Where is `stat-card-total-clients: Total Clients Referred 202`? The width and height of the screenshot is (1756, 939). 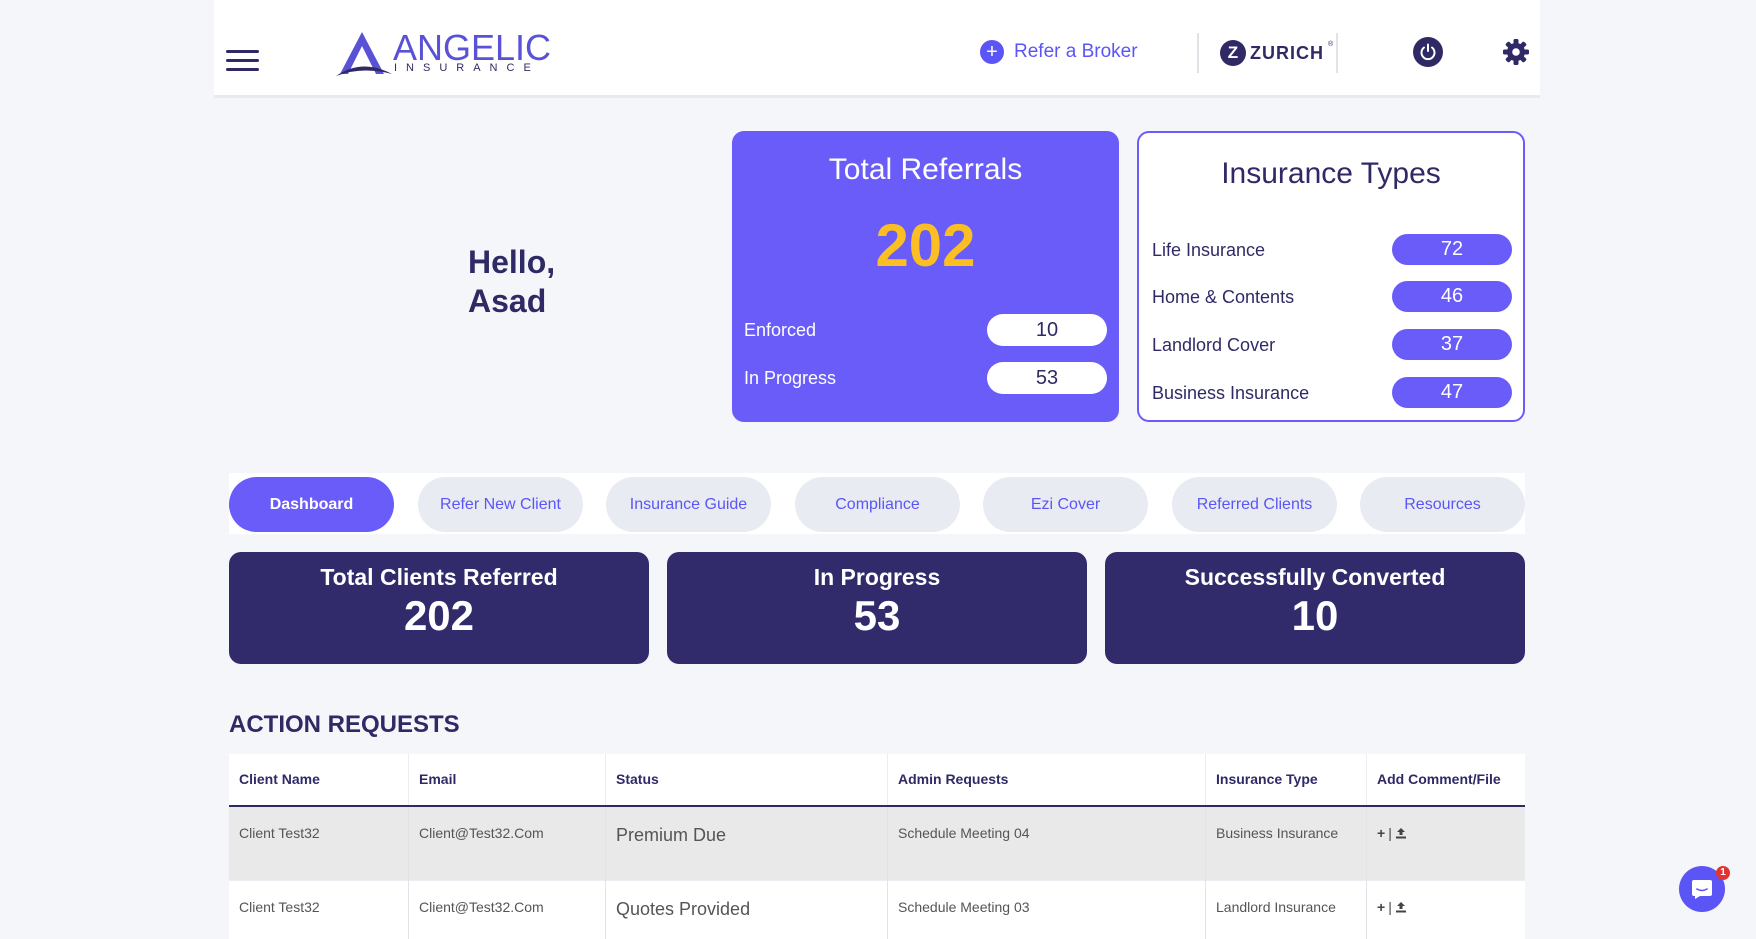 stat-card-total-clients: Total Clients Referred 202 is located at coordinates (439, 608).